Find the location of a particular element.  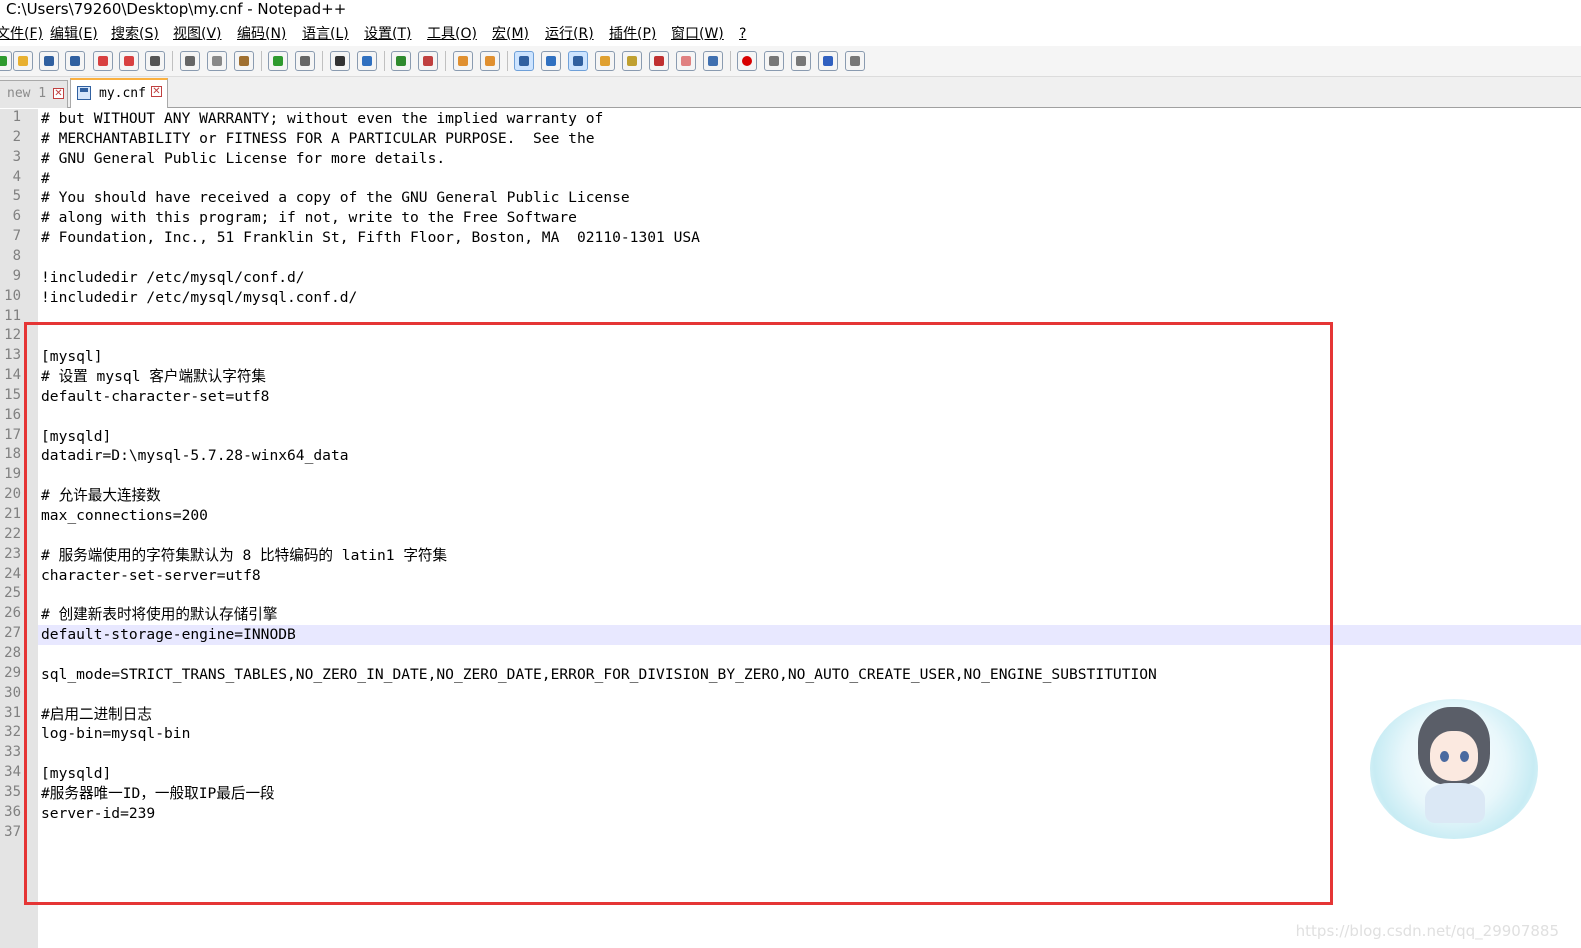

line-number: 9 is located at coordinates (16, 275).